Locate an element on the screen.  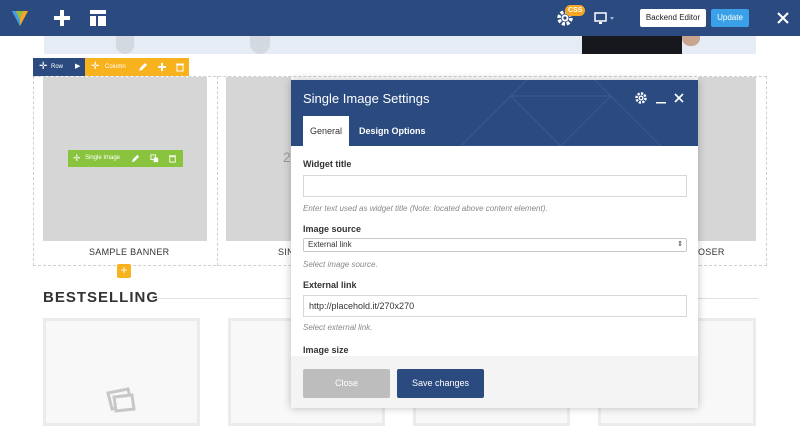
clone-icon is located at coordinates (154, 158).